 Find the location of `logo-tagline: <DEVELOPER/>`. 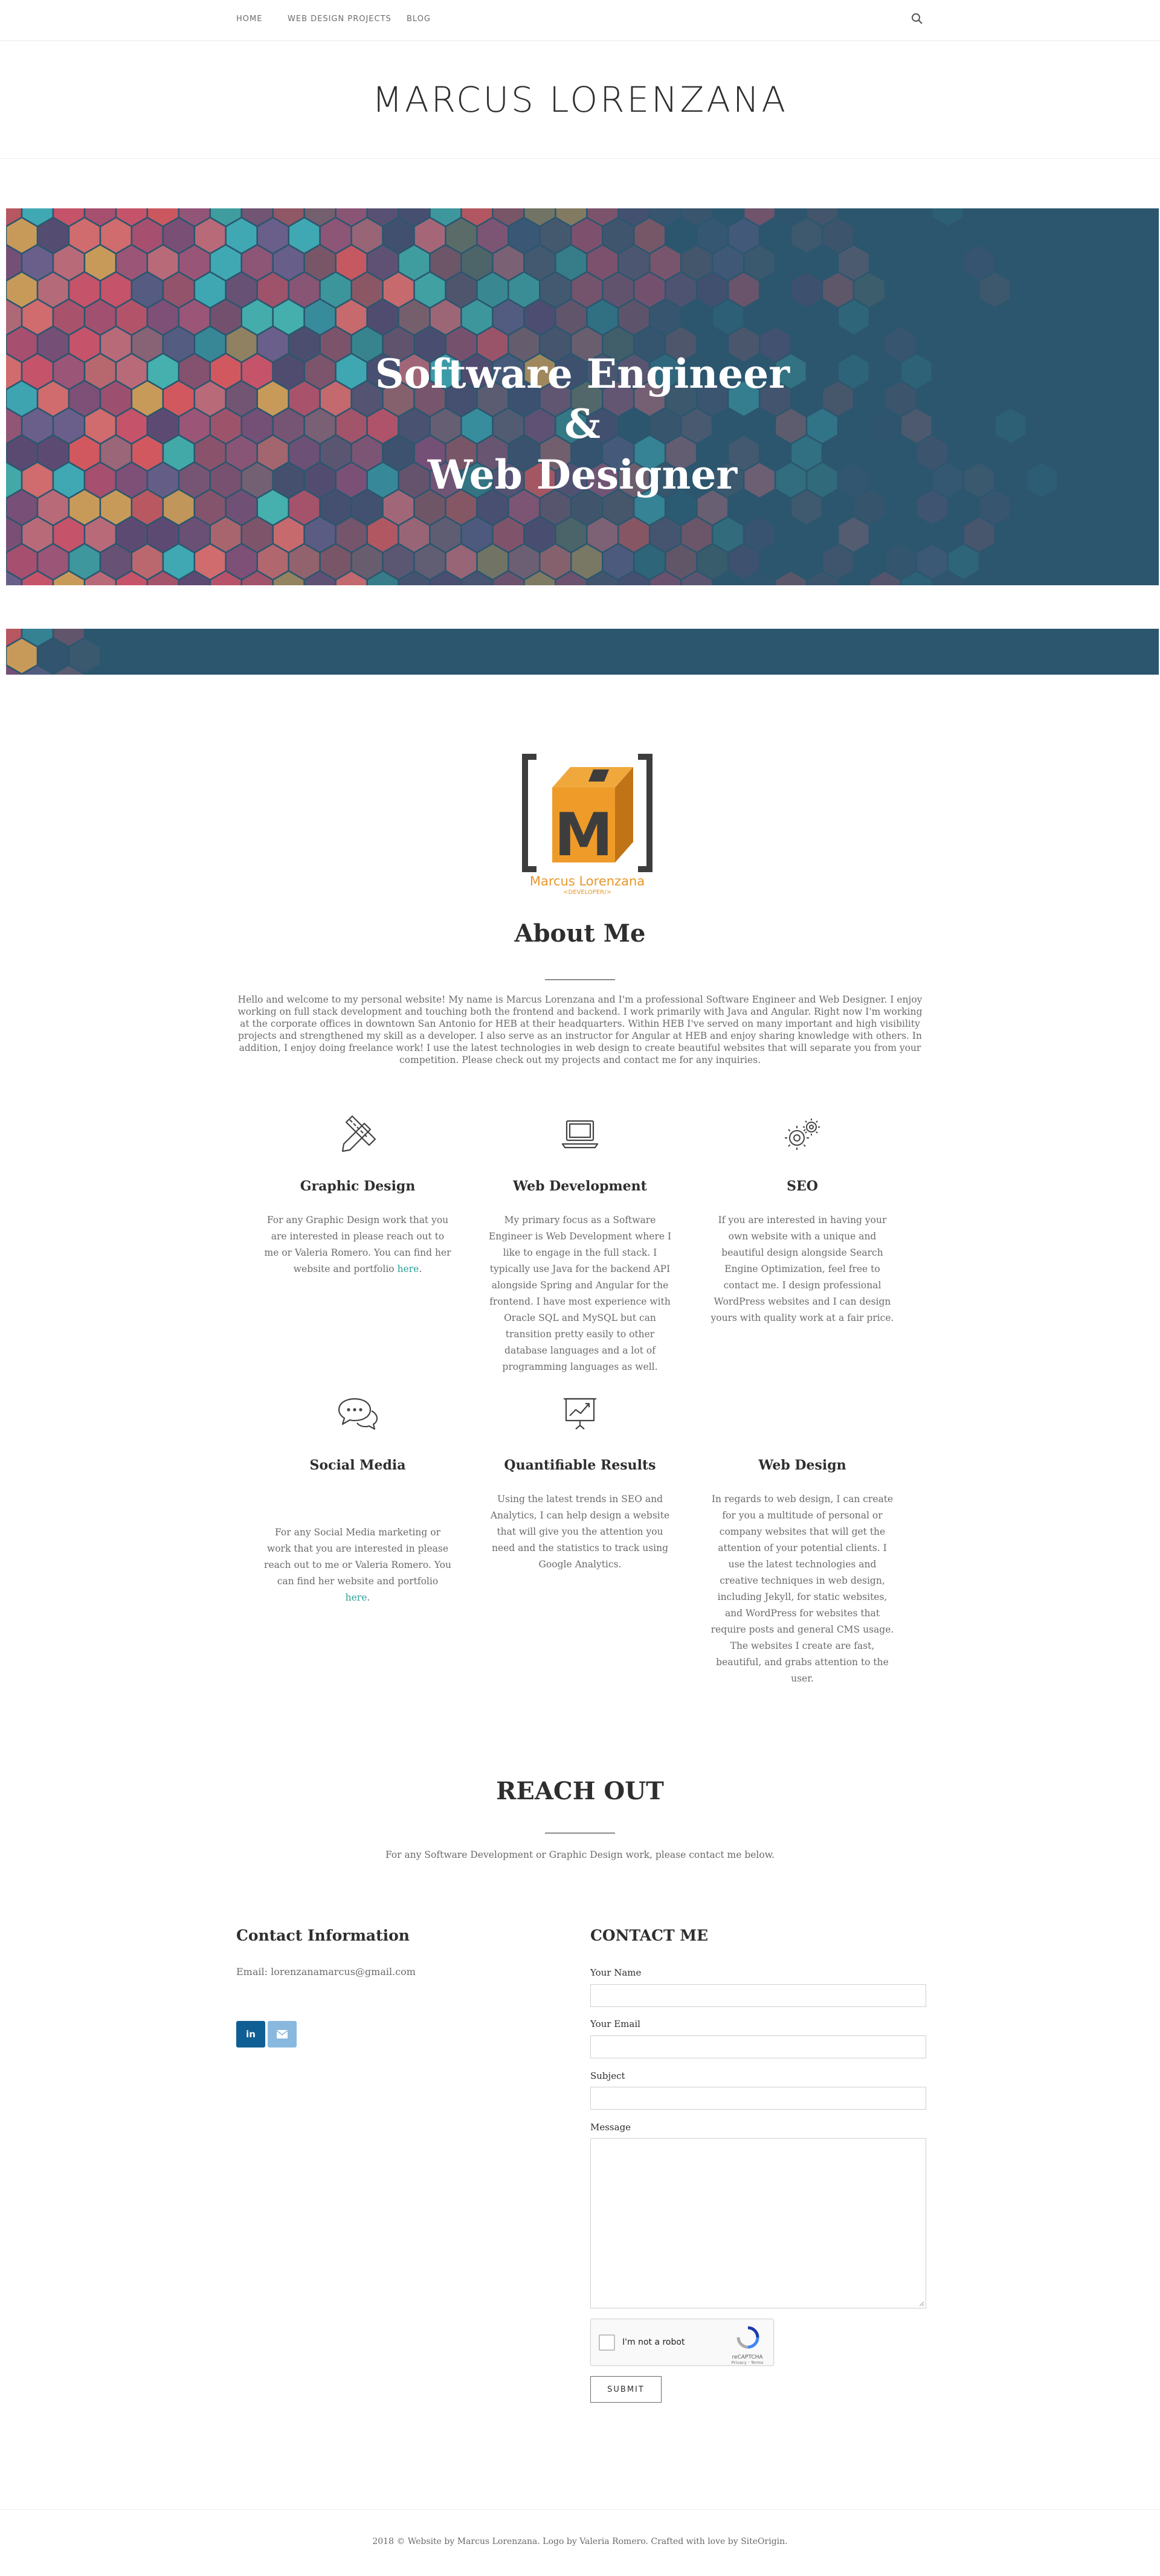

logo-tagline: <DEVELOPER/> is located at coordinates (587, 892).